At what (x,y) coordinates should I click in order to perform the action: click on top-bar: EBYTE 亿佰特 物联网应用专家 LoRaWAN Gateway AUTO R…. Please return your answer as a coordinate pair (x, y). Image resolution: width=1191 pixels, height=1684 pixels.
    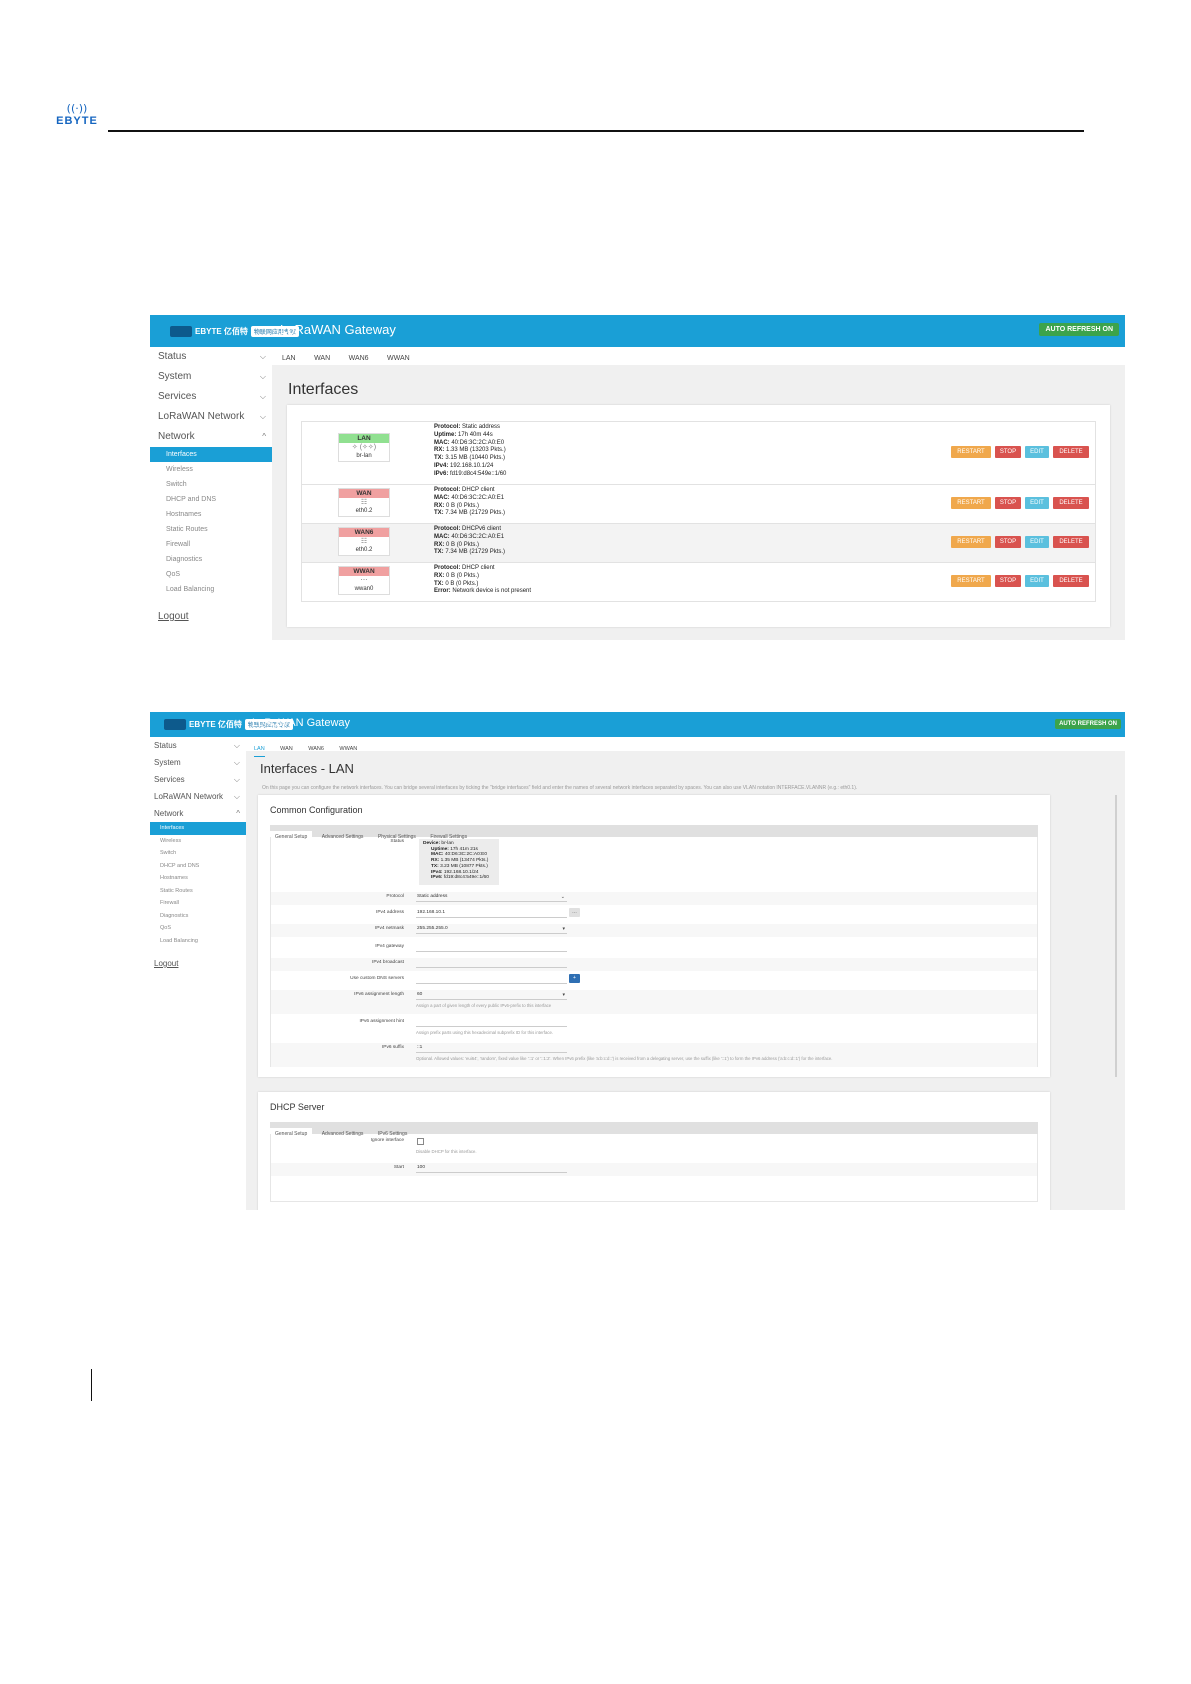
    Looking at the image, I should click on (637, 724).